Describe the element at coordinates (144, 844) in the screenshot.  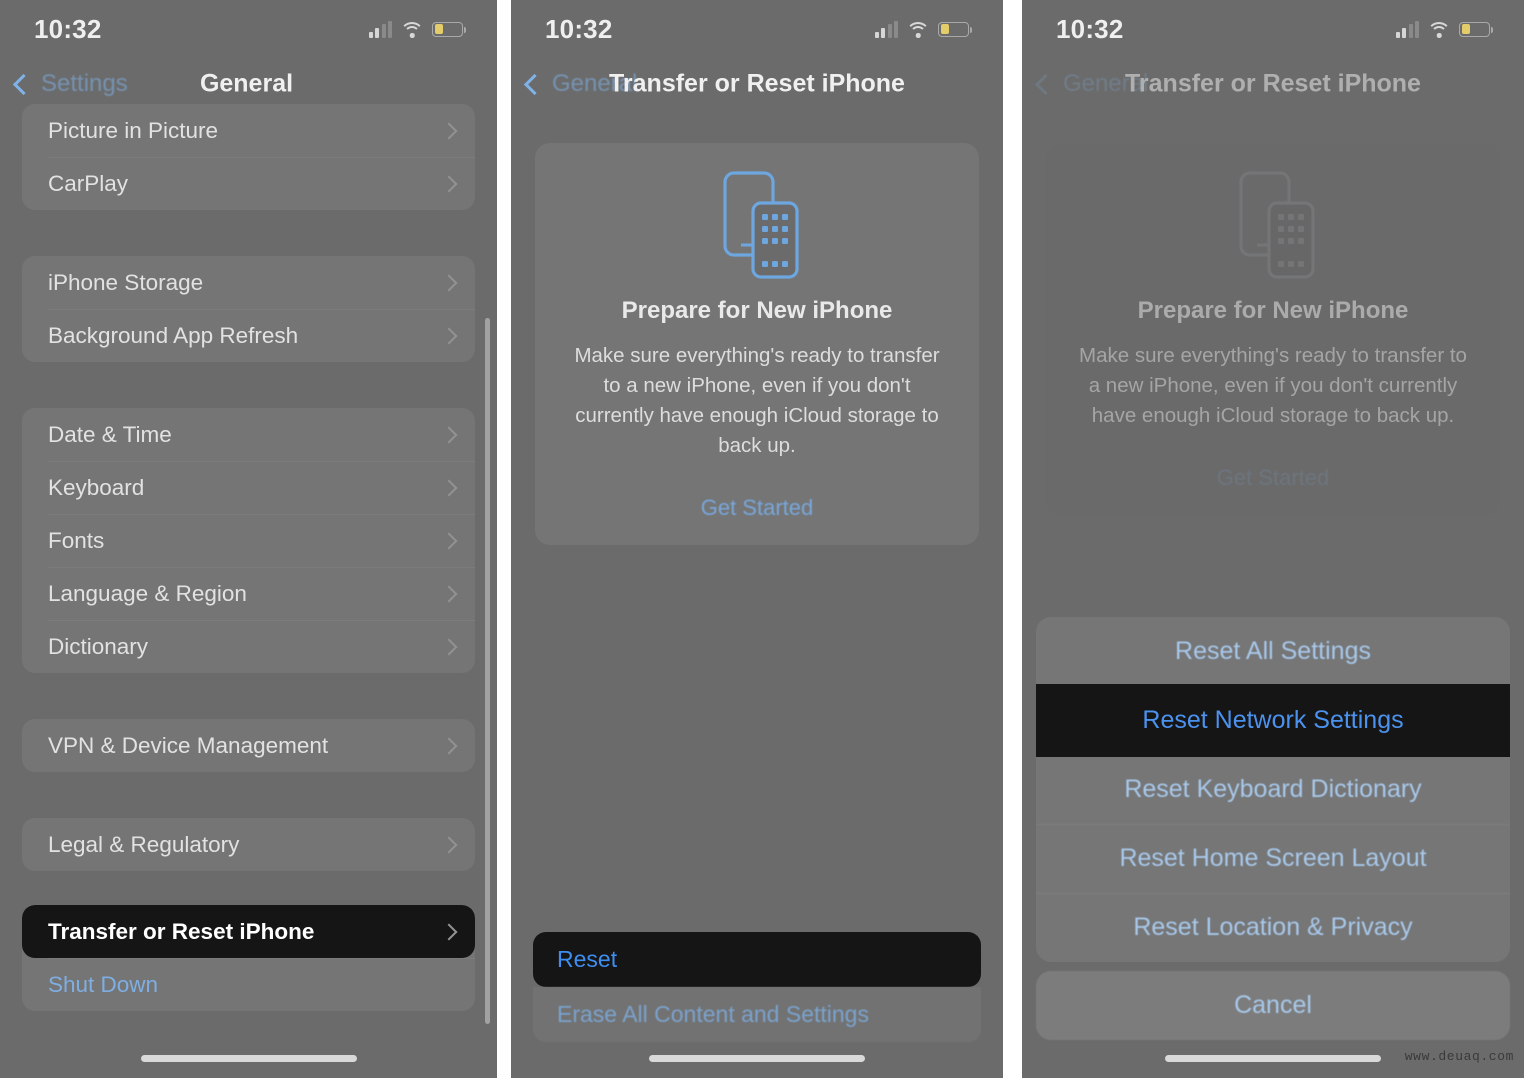
I see `row-label: Legal & Regulatory` at that location.